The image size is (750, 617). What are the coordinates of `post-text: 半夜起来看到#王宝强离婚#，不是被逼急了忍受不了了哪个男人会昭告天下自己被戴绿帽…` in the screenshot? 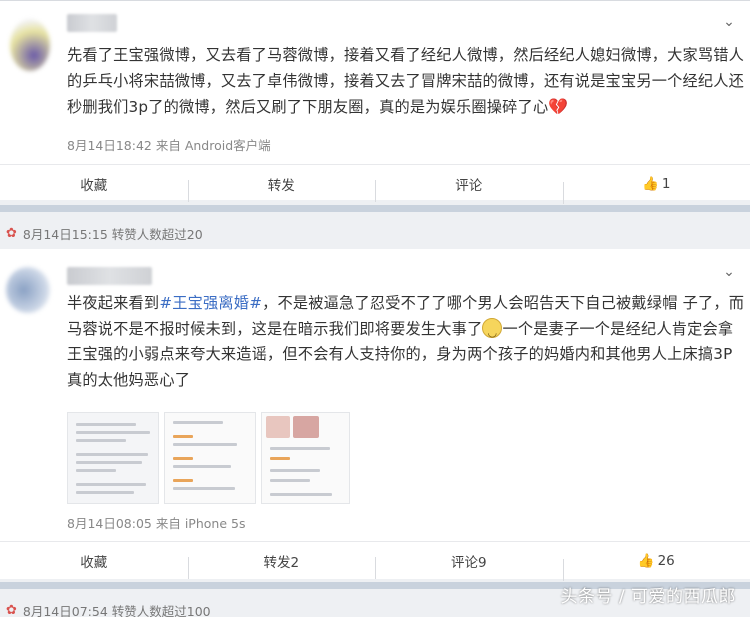 It's located at (406, 342).